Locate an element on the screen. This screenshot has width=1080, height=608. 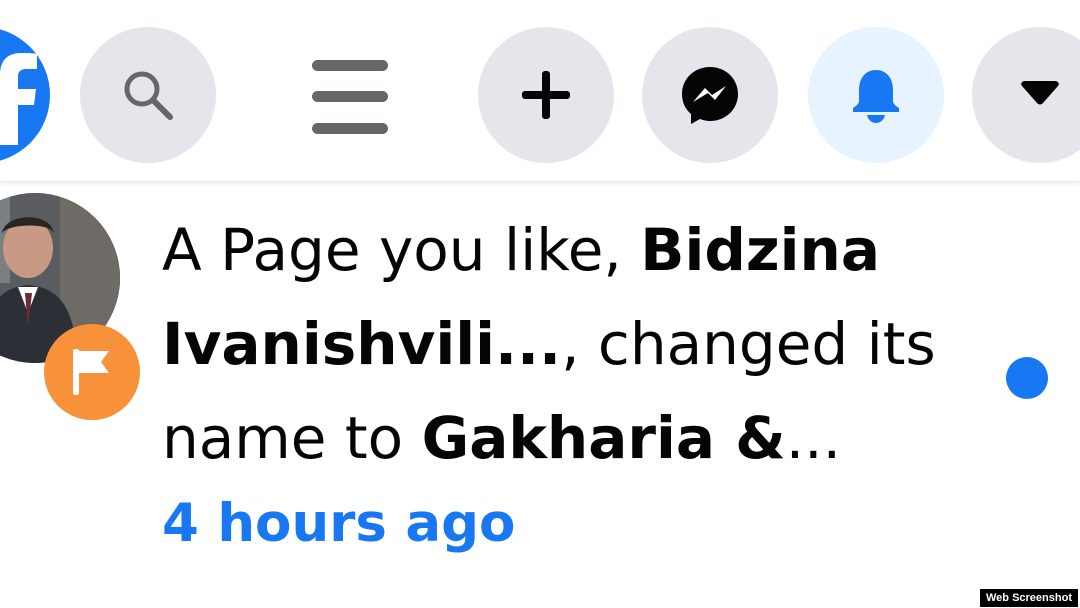
unread-indicator-dot is located at coordinates (1027, 378).